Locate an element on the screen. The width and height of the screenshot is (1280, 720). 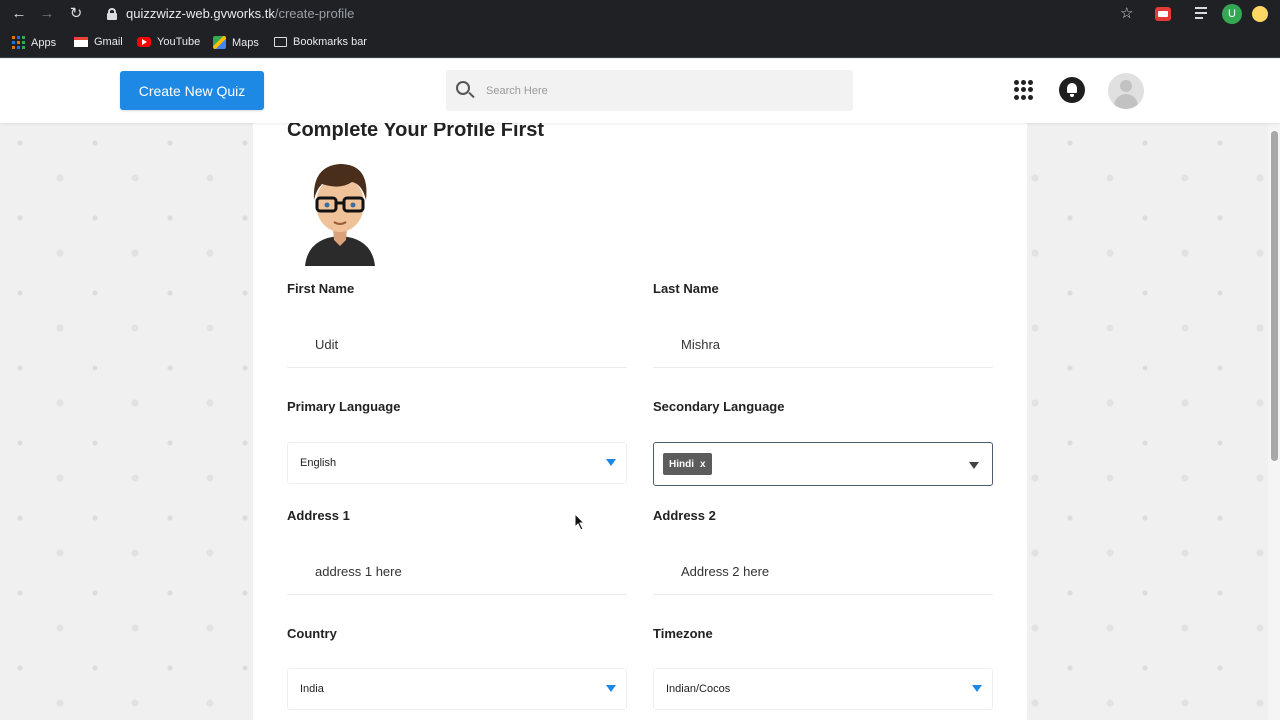
url-host: quizzwizz-web.gvworks.tk is located at coordinates (200, 13).